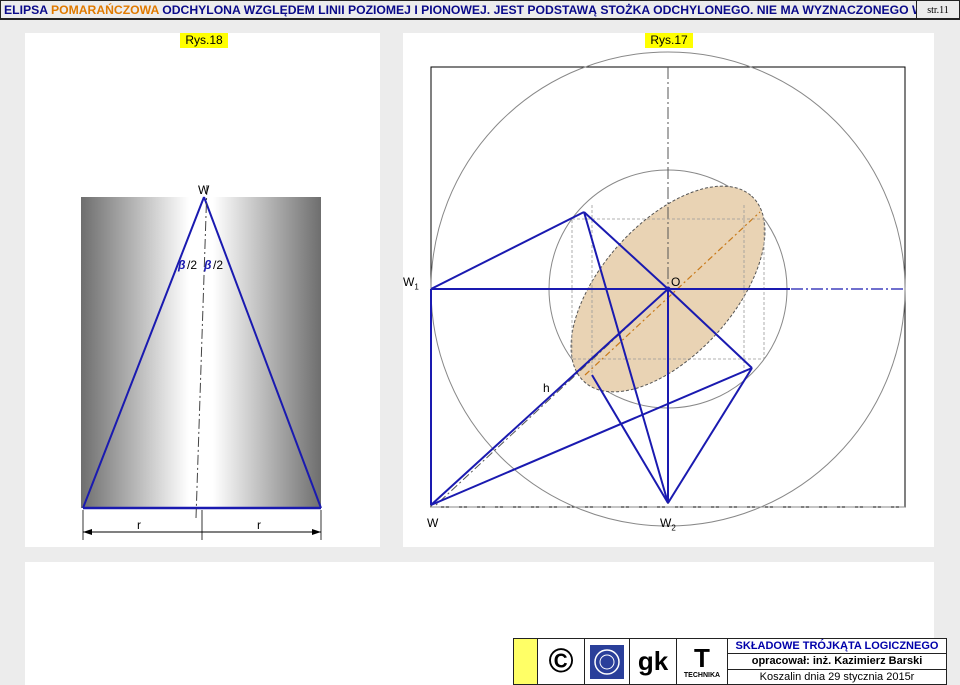 This screenshot has width=960, height=685. What do you see at coordinates (259, 525) in the screenshot?
I see `label-radius-right: r` at bounding box center [259, 525].